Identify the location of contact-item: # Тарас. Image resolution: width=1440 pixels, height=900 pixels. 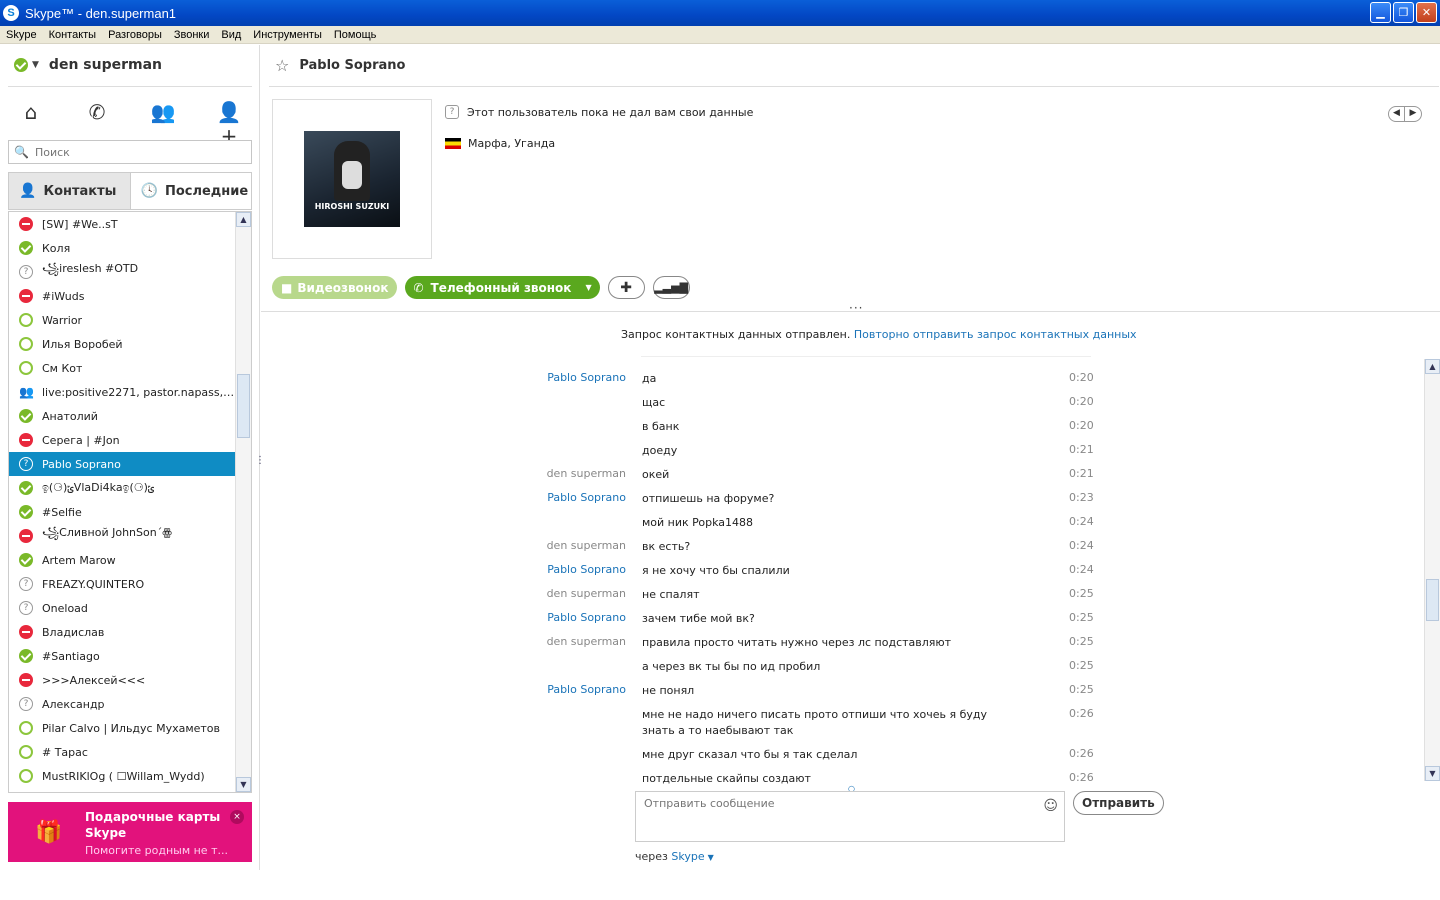
(122, 752).